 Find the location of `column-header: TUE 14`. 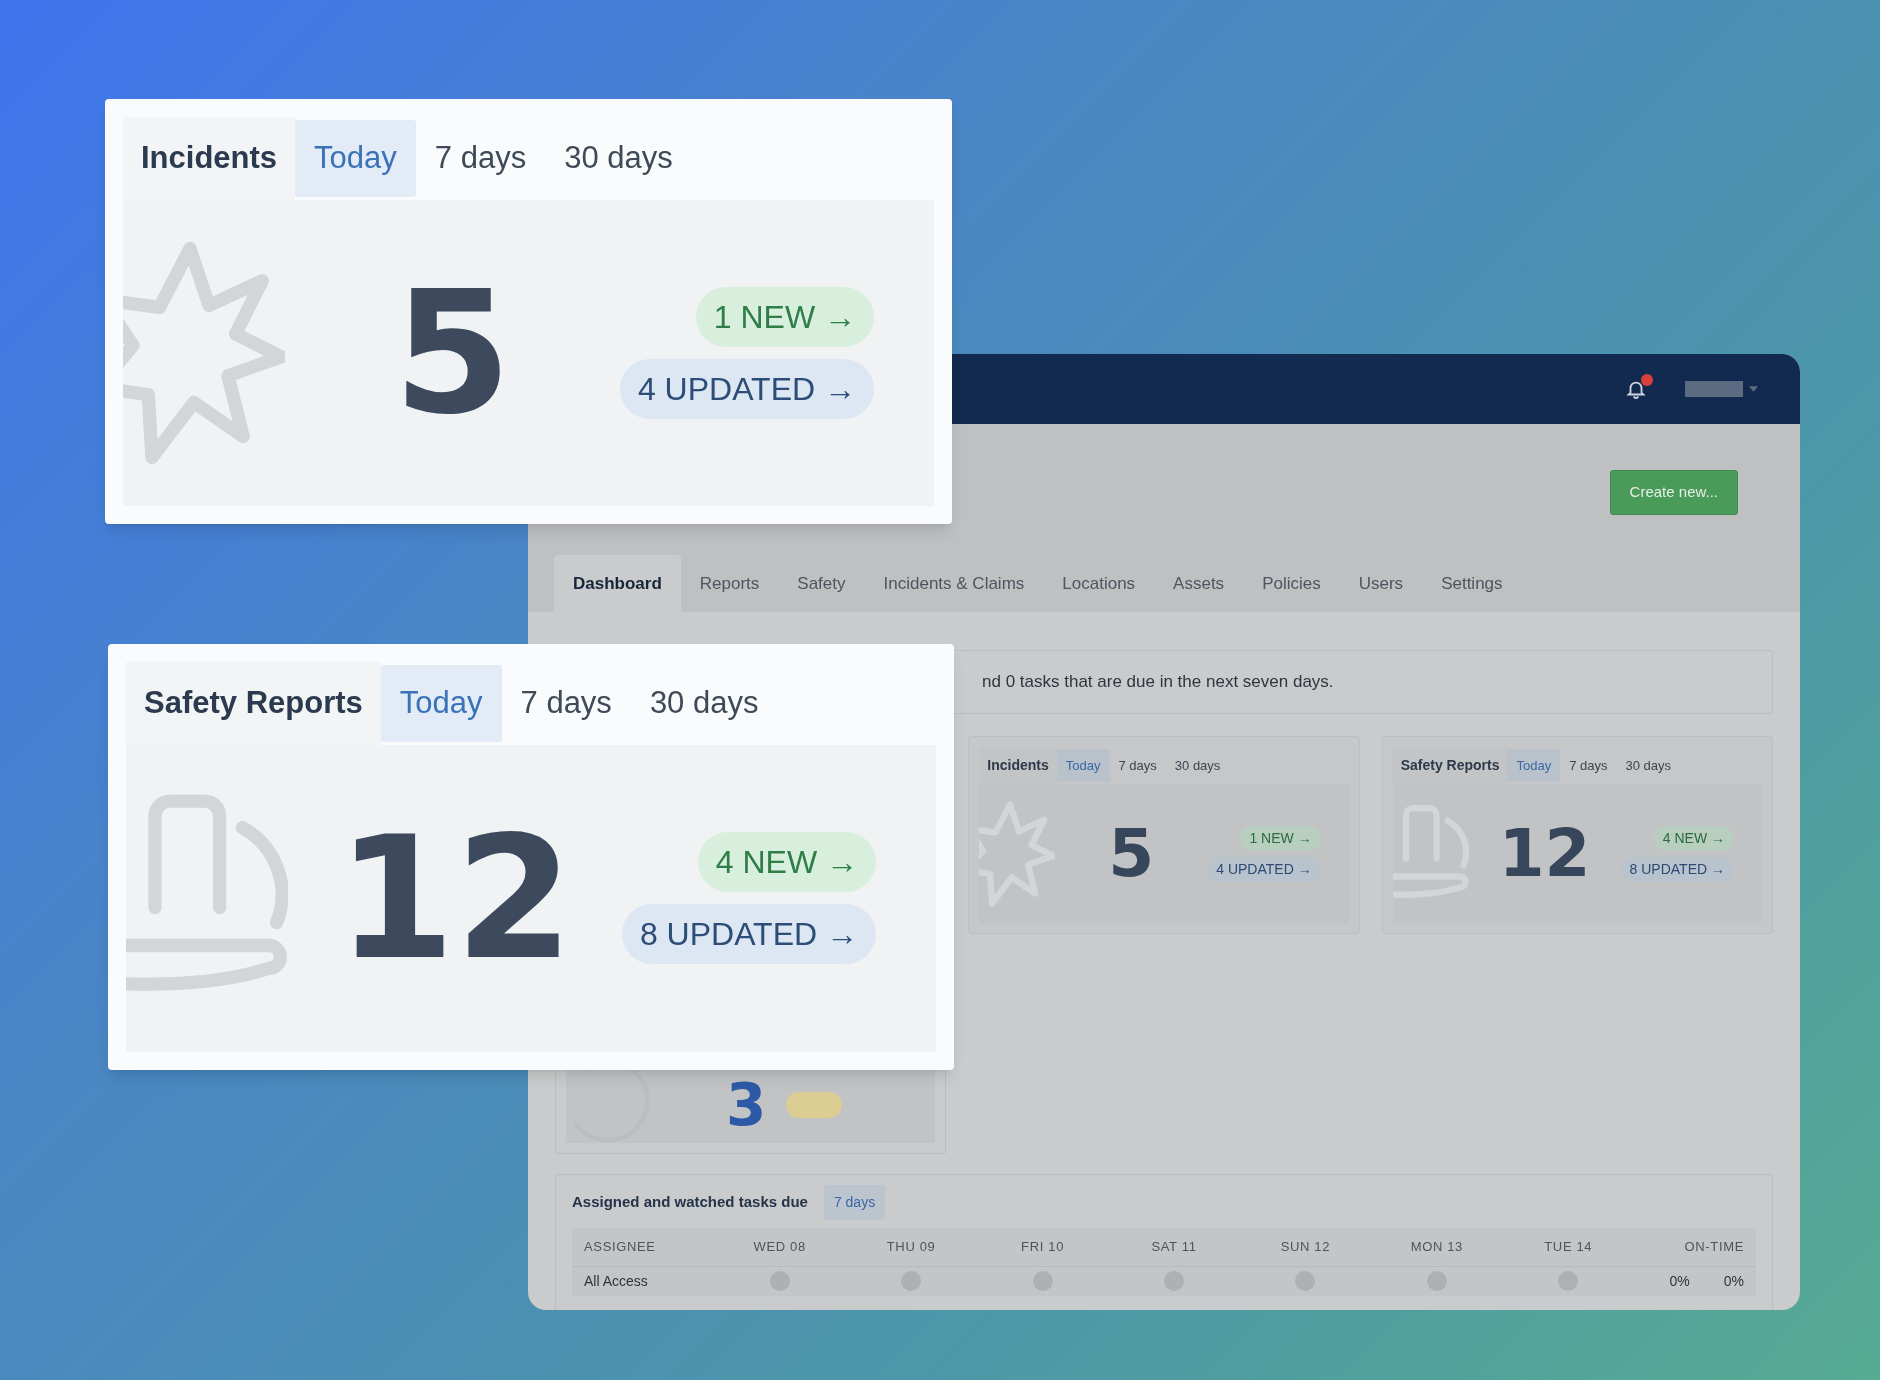

column-header: TUE 14 is located at coordinates (1568, 1247).